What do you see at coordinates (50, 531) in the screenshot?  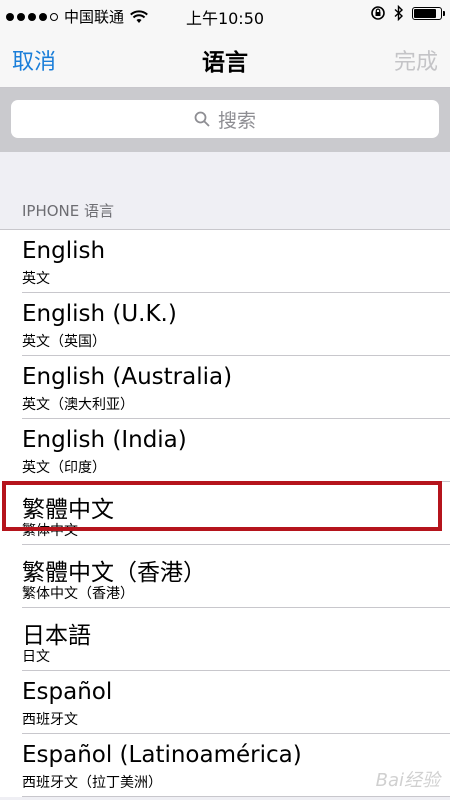 I see `language-native-name: 繁体中文` at bounding box center [50, 531].